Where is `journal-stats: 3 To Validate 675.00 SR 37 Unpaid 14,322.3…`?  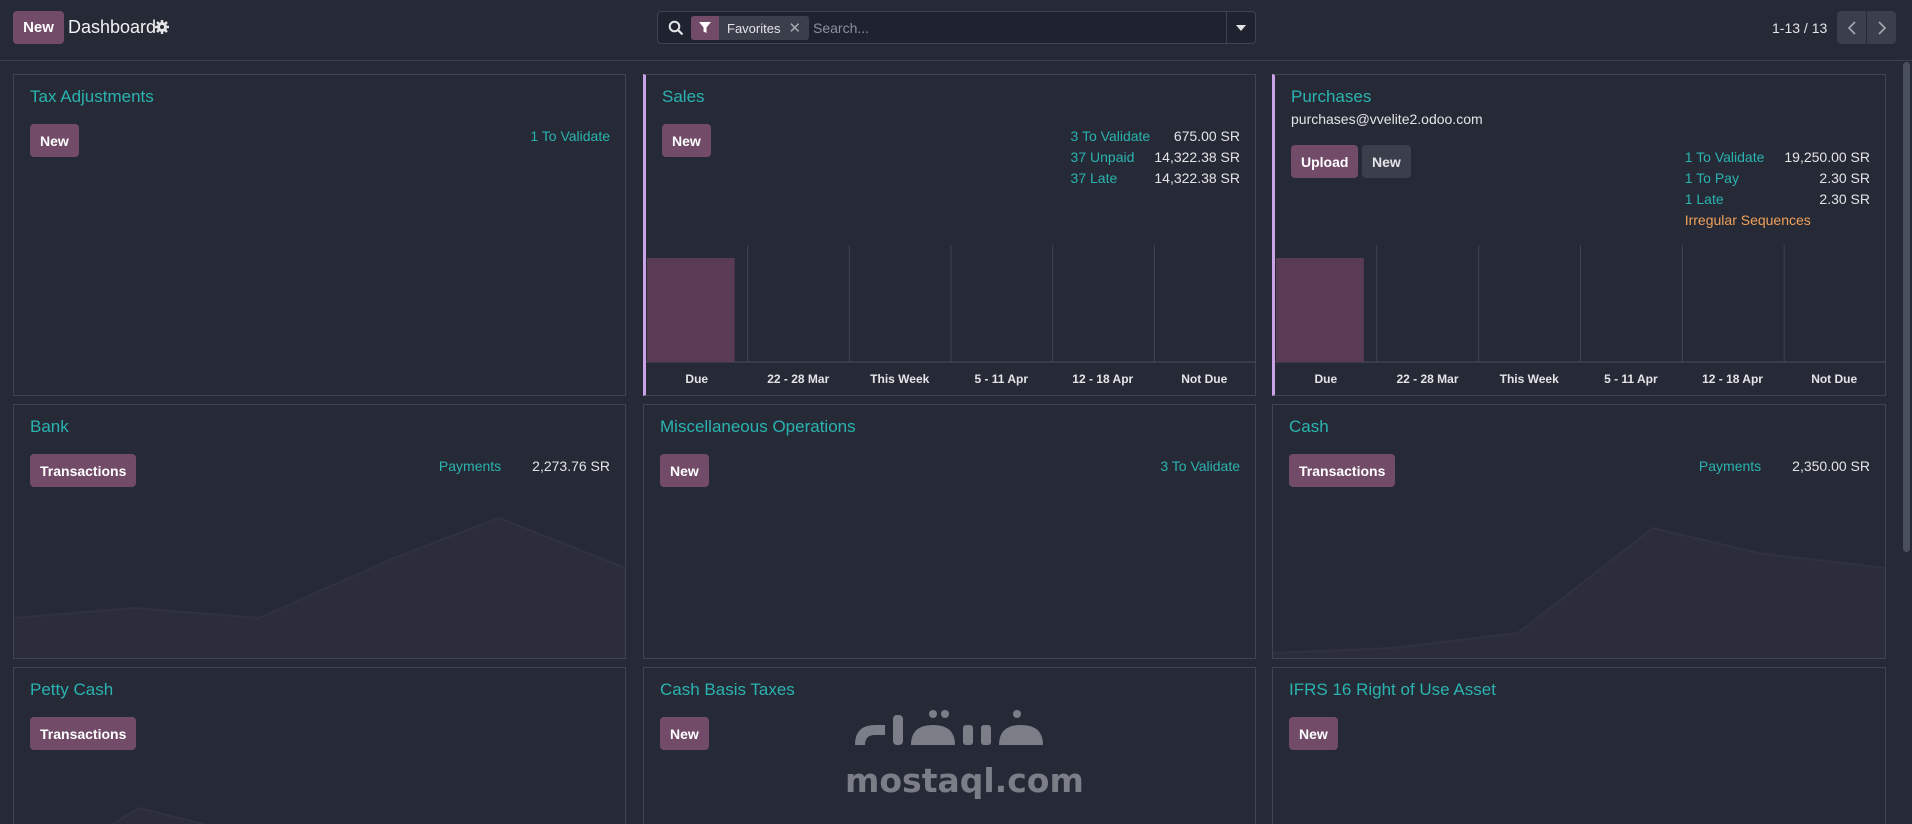 journal-stats: 3 To Validate 675.00 SR 37 Unpaid 14,322.3… is located at coordinates (1155, 157).